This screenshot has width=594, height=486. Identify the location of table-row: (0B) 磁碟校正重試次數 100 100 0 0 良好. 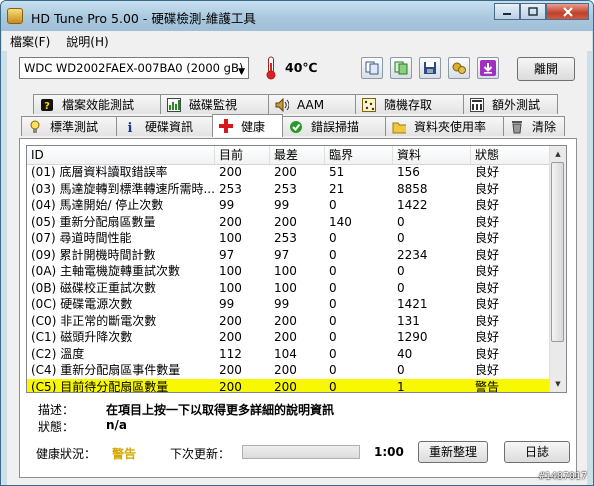
(289, 288).